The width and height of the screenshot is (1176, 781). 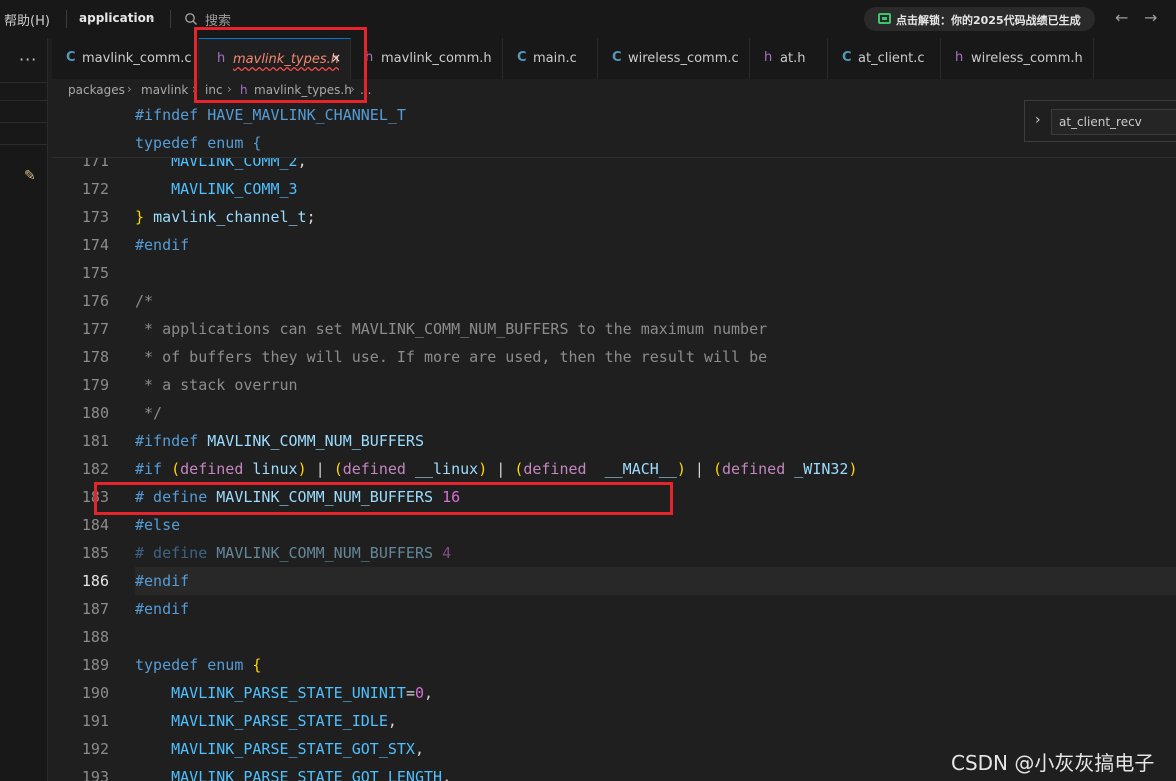 What do you see at coordinates (279, 441) in the screenshot?
I see `code-line: #ifndef MAVLINK_COMM_NUM_BUFFERS` at bounding box center [279, 441].